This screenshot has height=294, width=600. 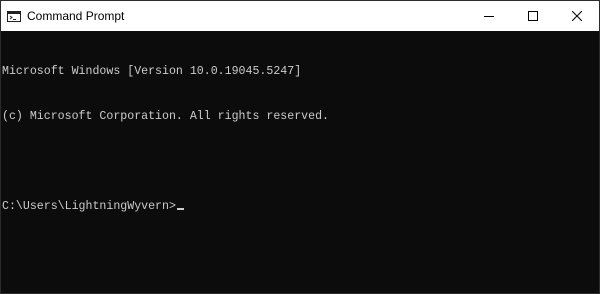 What do you see at coordinates (293, 206) in the screenshot?
I see `prompt-line: C:\Users\LightningWyvern>` at bounding box center [293, 206].